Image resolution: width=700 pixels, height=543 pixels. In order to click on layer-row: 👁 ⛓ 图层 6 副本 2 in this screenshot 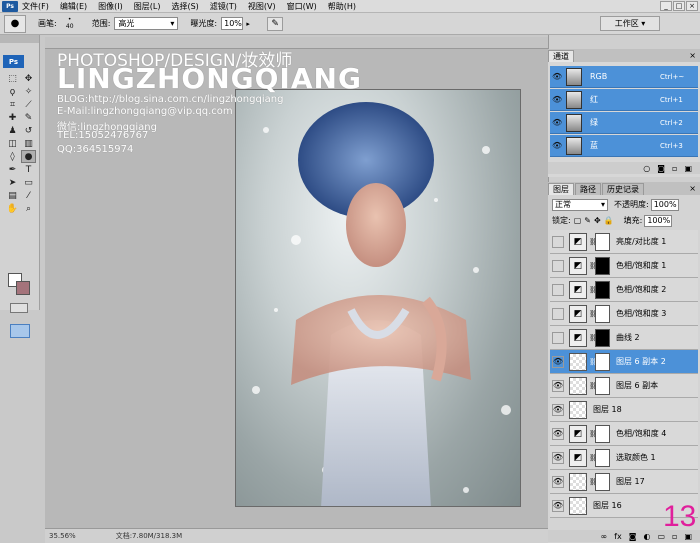, I will do `click(624, 362)`.